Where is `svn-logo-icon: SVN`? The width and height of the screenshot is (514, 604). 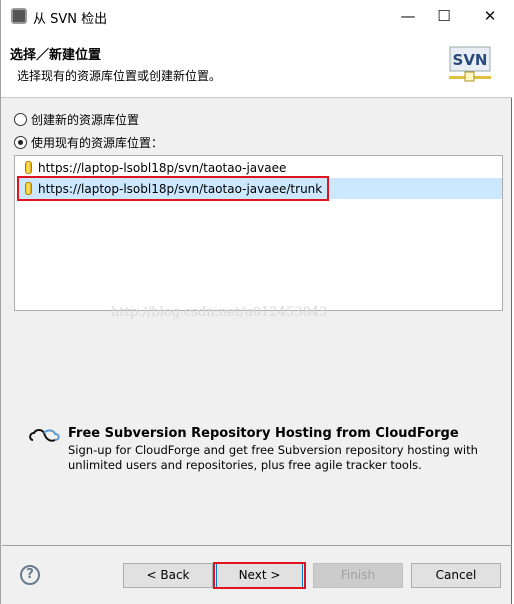 svn-logo-icon: SVN is located at coordinates (470, 64).